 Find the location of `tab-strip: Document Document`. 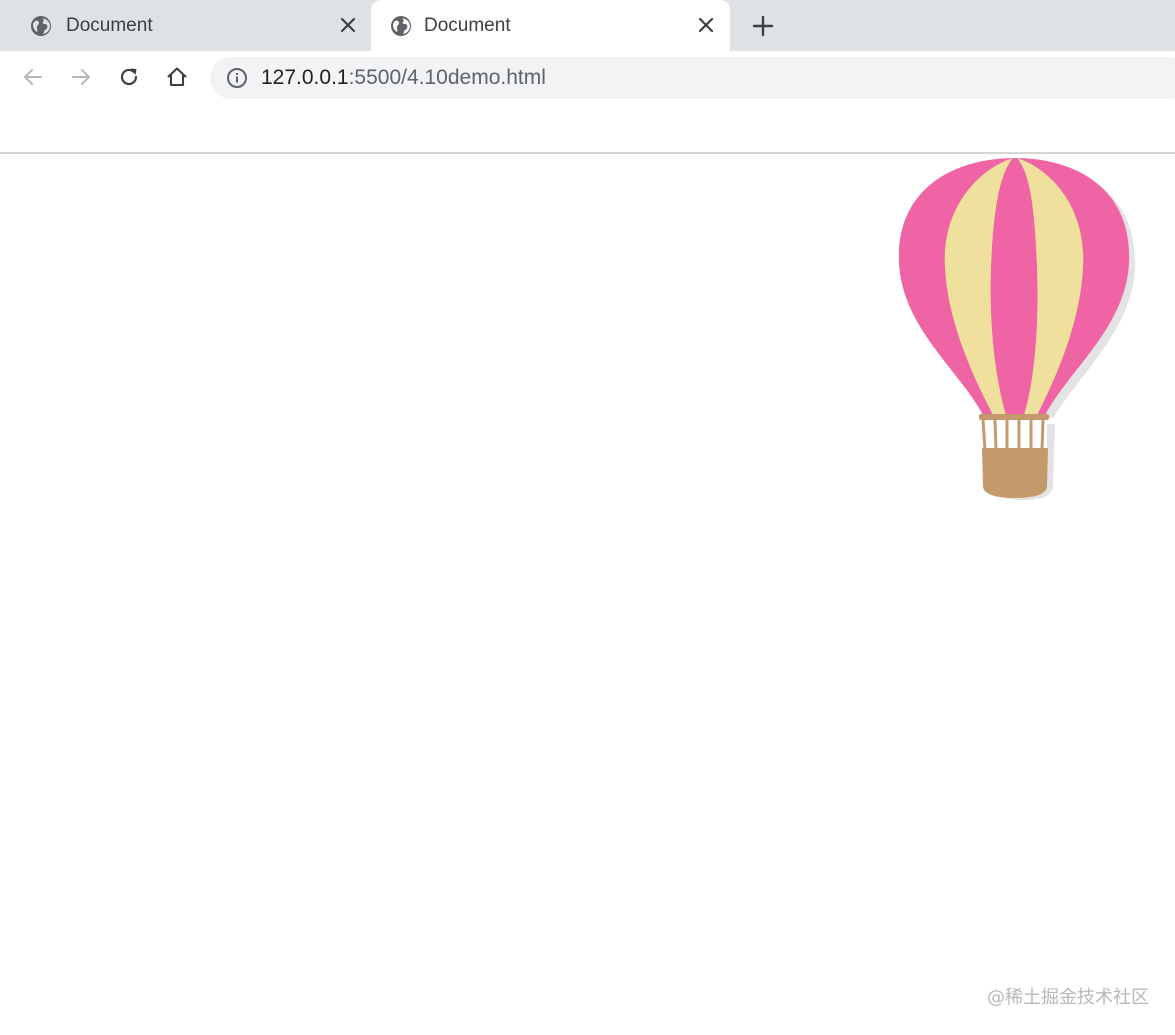

tab-strip: Document Document is located at coordinates (587, 25).